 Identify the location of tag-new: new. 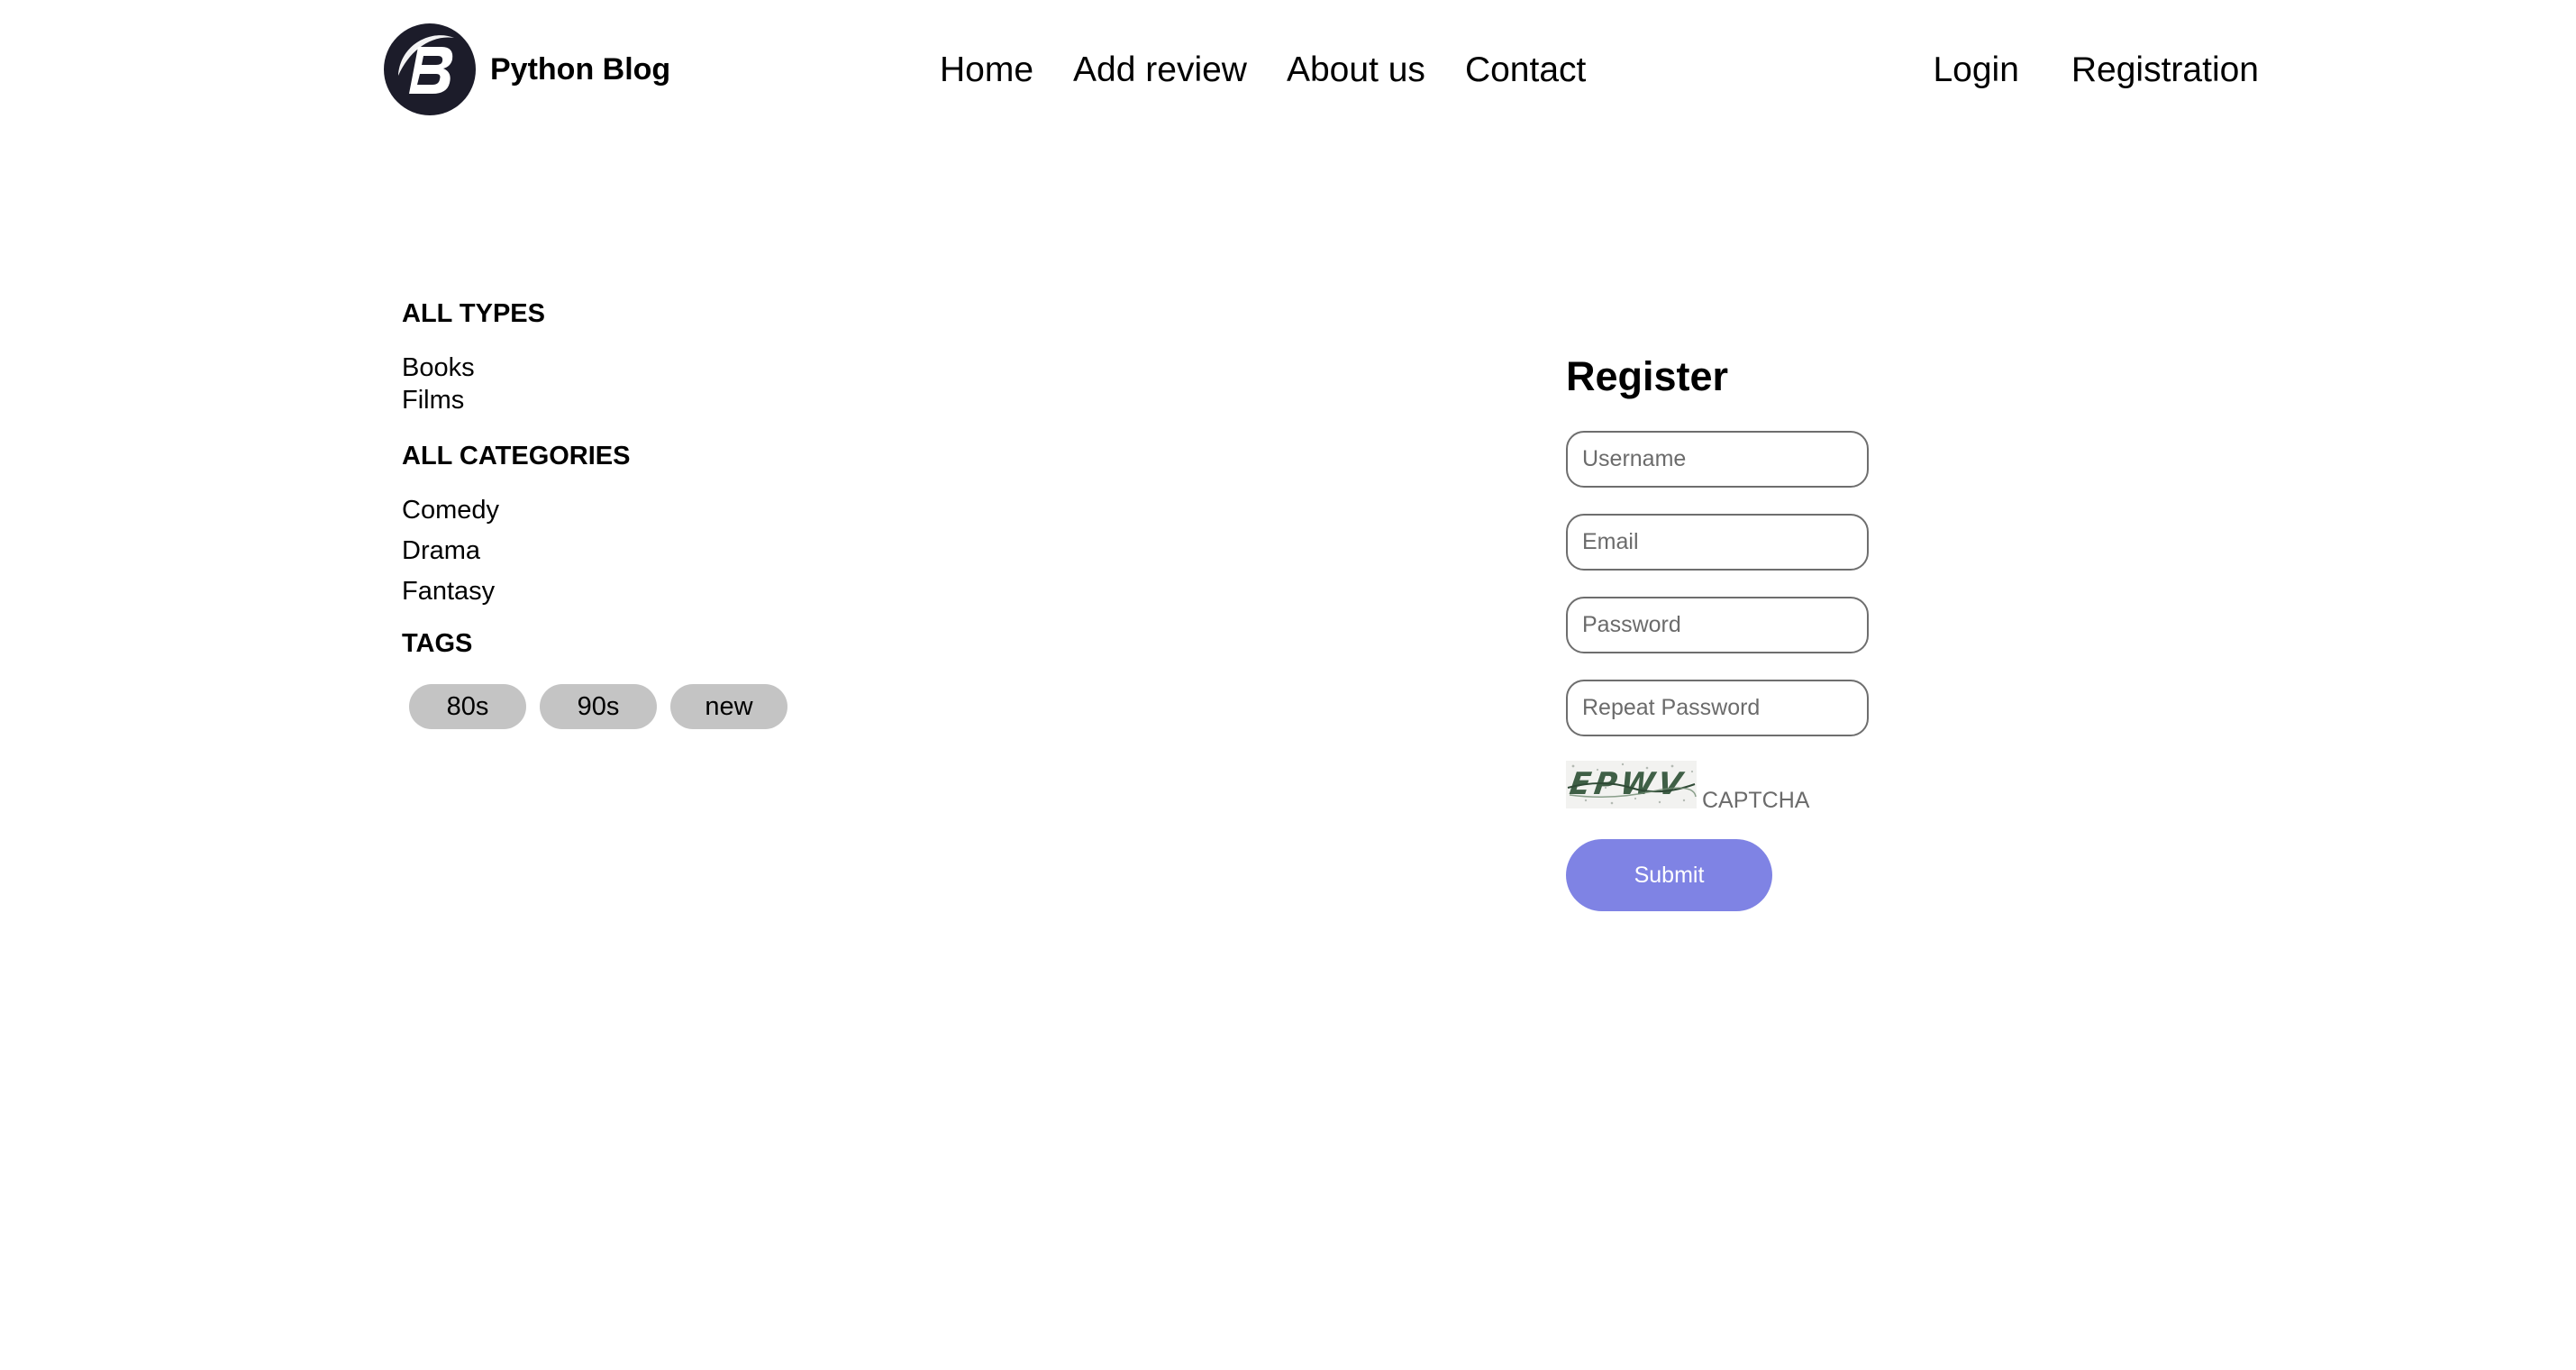
(728, 706).